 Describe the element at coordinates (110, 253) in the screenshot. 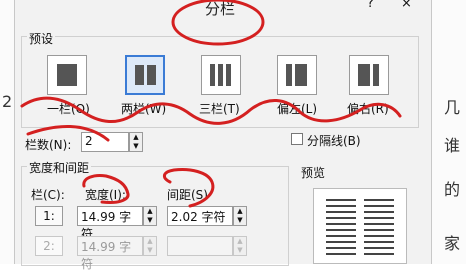

I see `row-2-width-input: 14.99 字符` at that location.